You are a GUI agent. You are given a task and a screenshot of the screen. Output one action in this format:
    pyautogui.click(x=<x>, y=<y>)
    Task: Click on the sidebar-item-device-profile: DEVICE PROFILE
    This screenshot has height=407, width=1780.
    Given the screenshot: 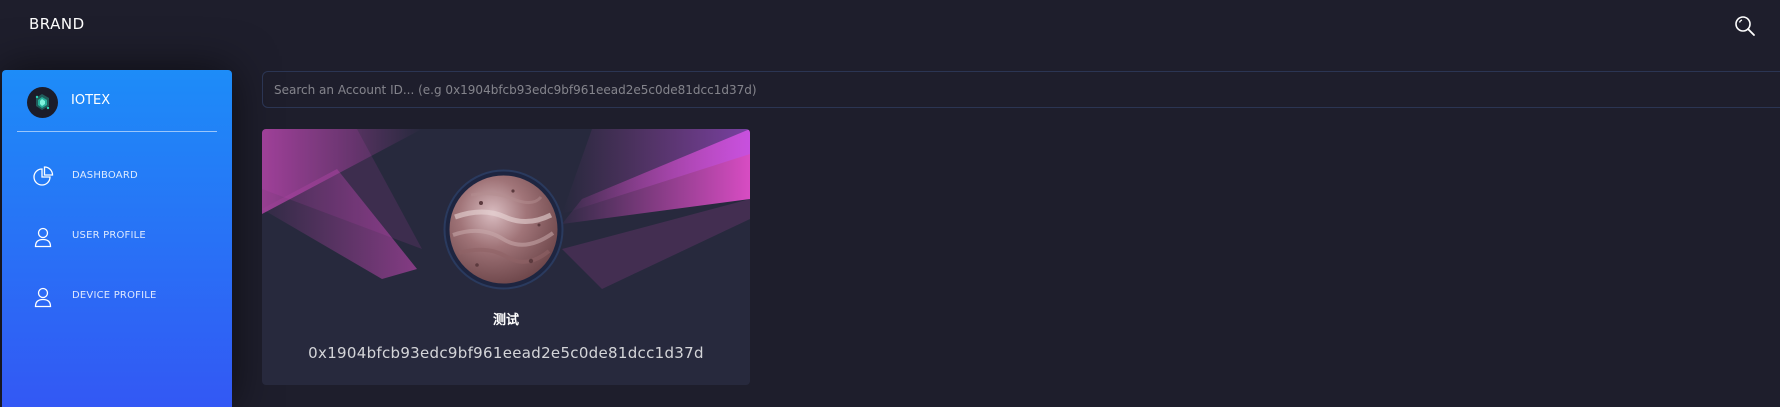 What is the action you would take?
    pyautogui.click(x=117, y=297)
    